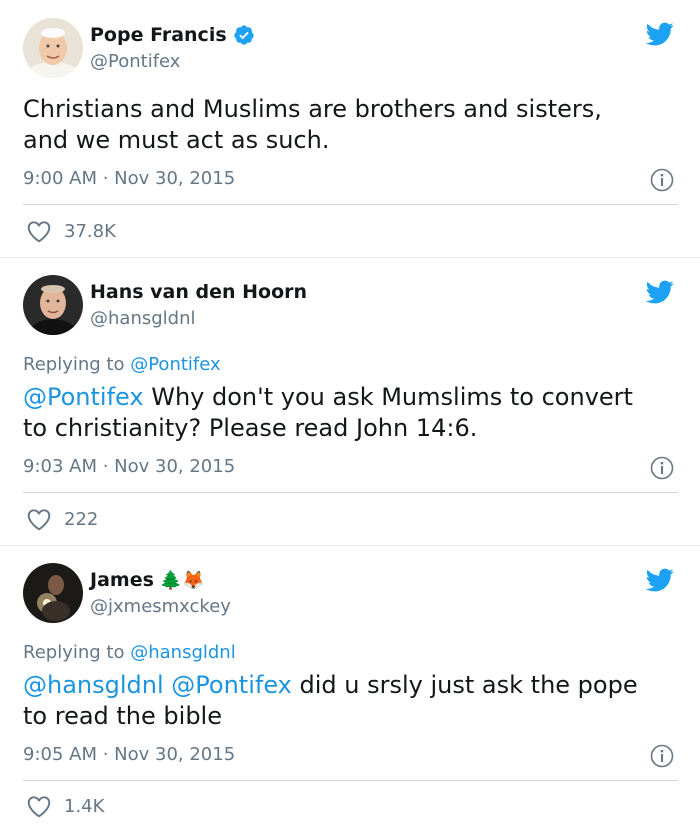  What do you see at coordinates (244, 35) in the screenshot?
I see `verified-badge-icon` at bounding box center [244, 35].